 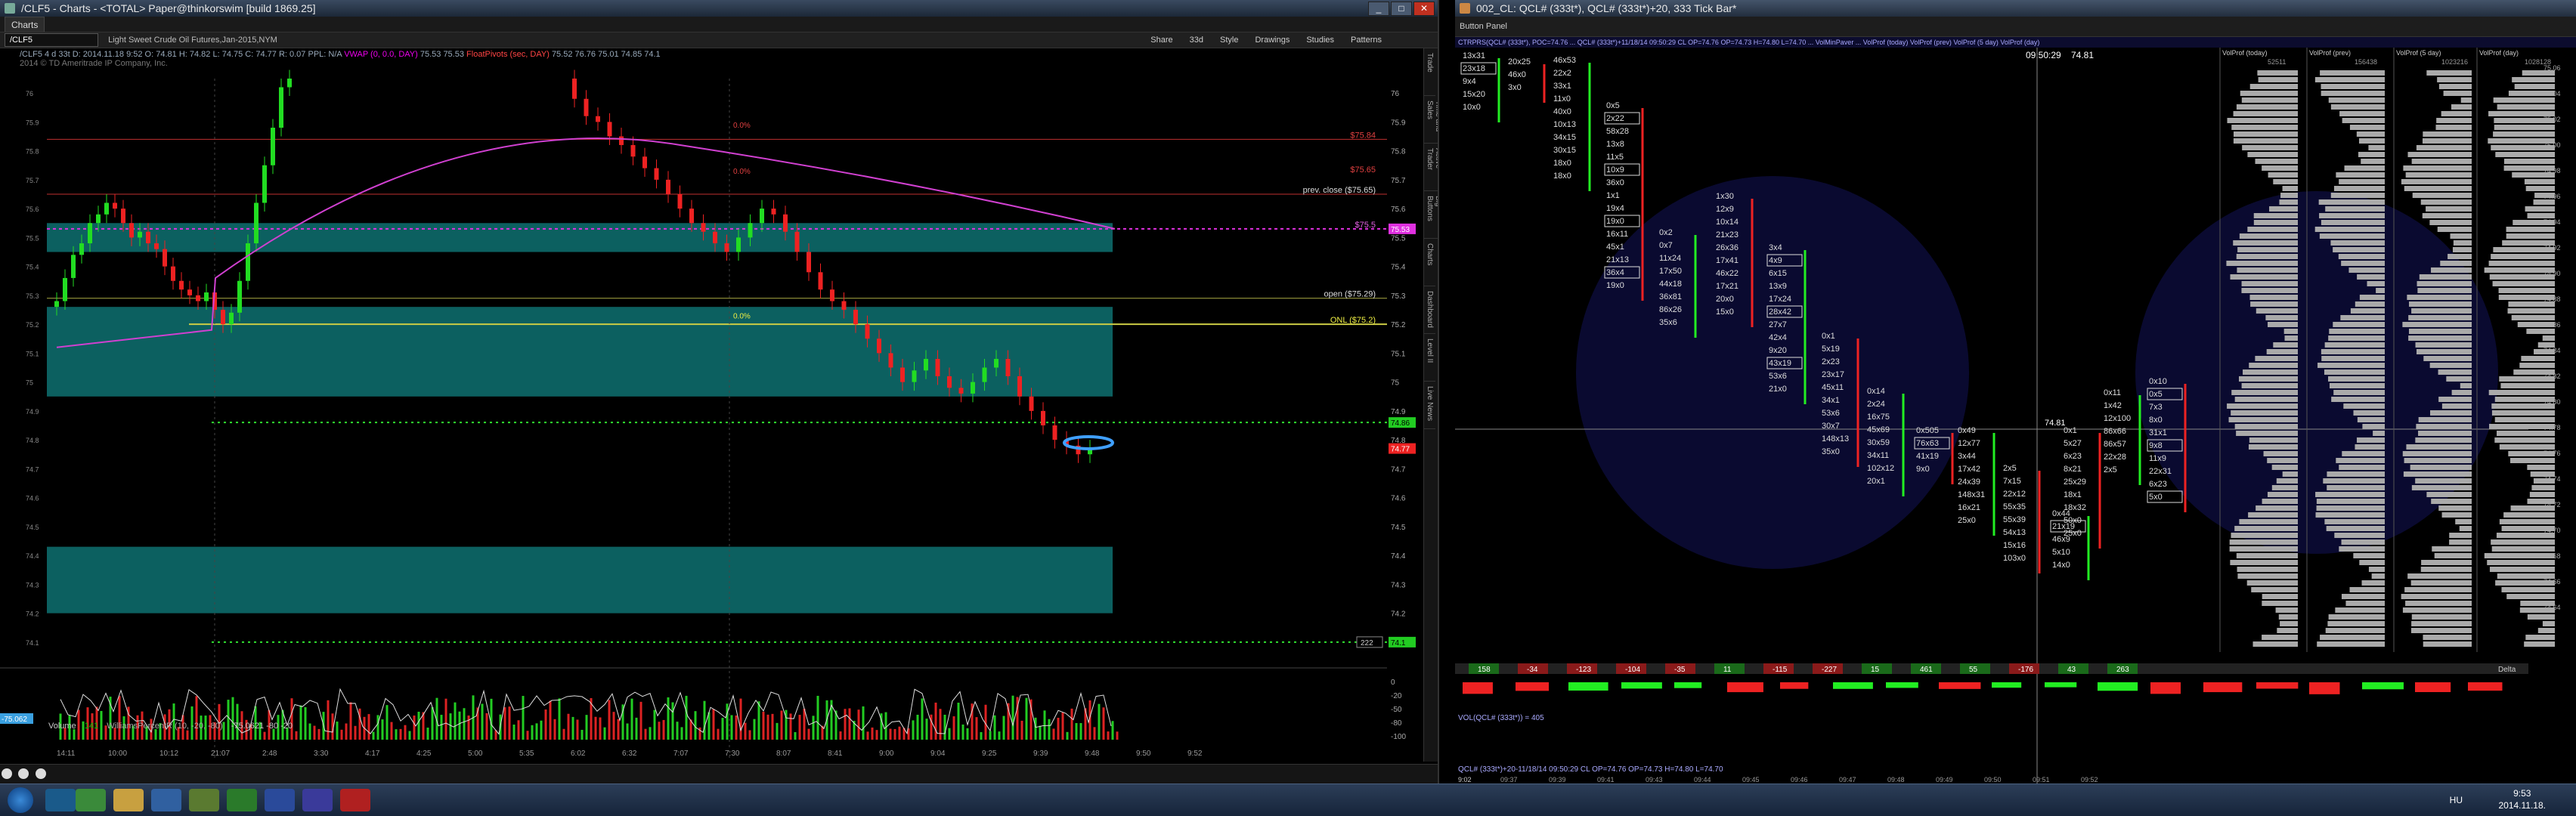 What do you see at coordinates (60, 800) in the screenshot?
I see `ie-icon` at bounding box center [60, 800].